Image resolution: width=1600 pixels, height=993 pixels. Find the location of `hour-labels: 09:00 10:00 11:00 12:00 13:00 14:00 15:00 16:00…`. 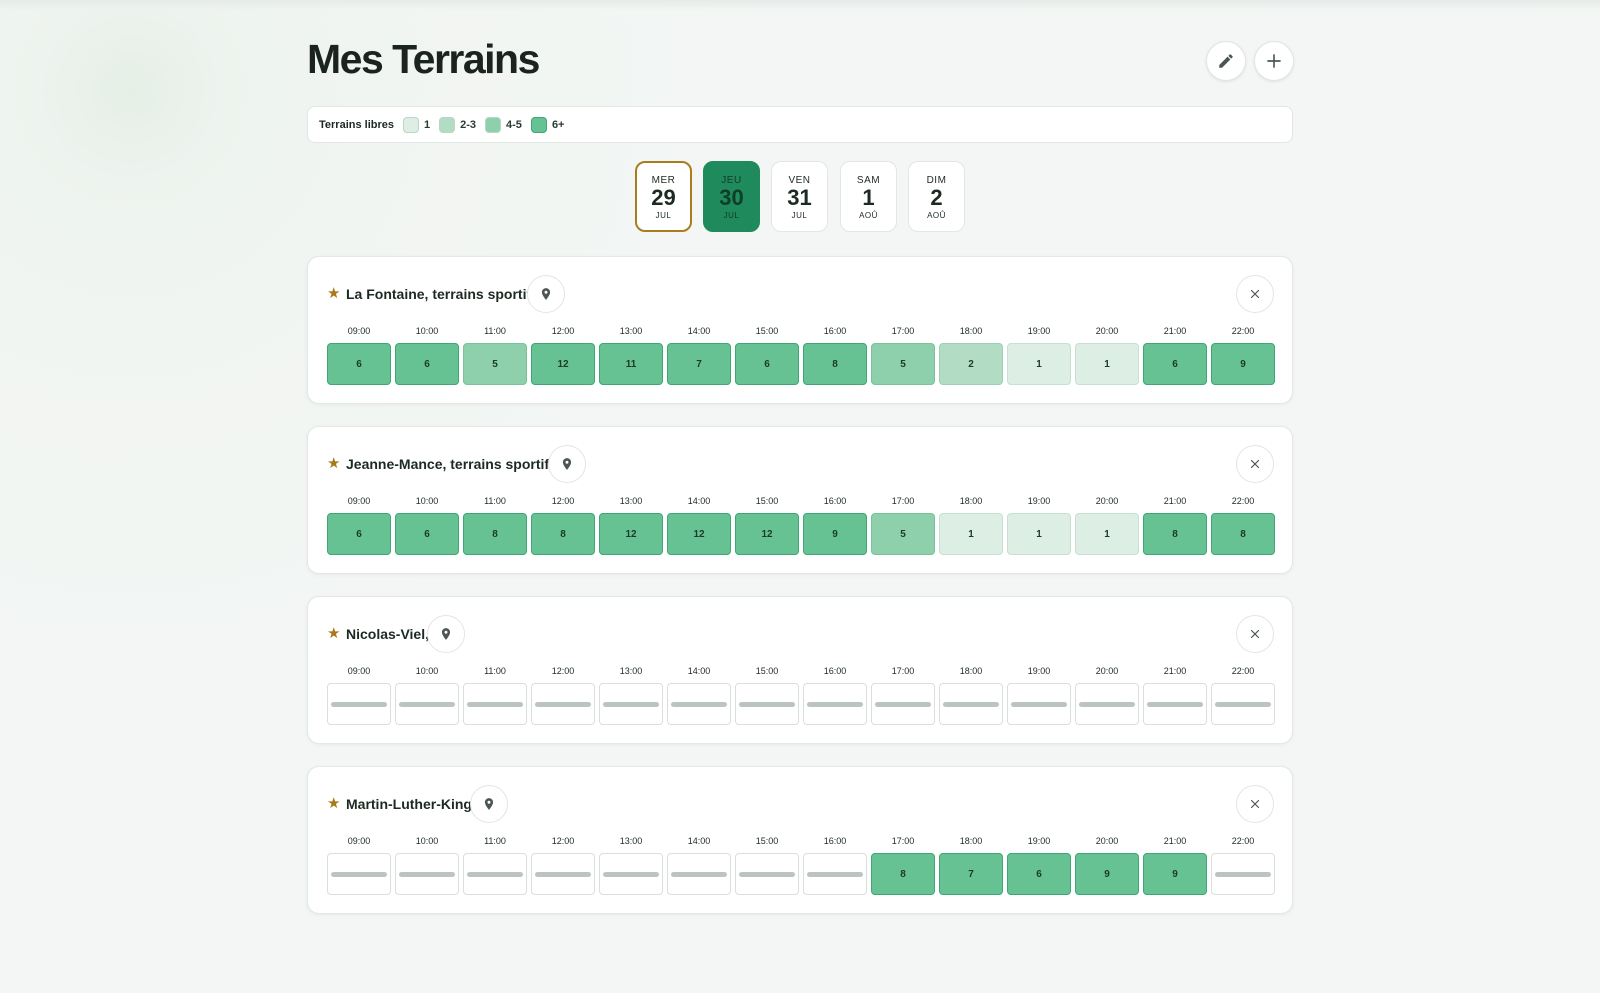

hour-labels: 09:00 10:00 11:00 12:00 13:00 14:00 15:00 16:00… is located at coordinates (801, 842).